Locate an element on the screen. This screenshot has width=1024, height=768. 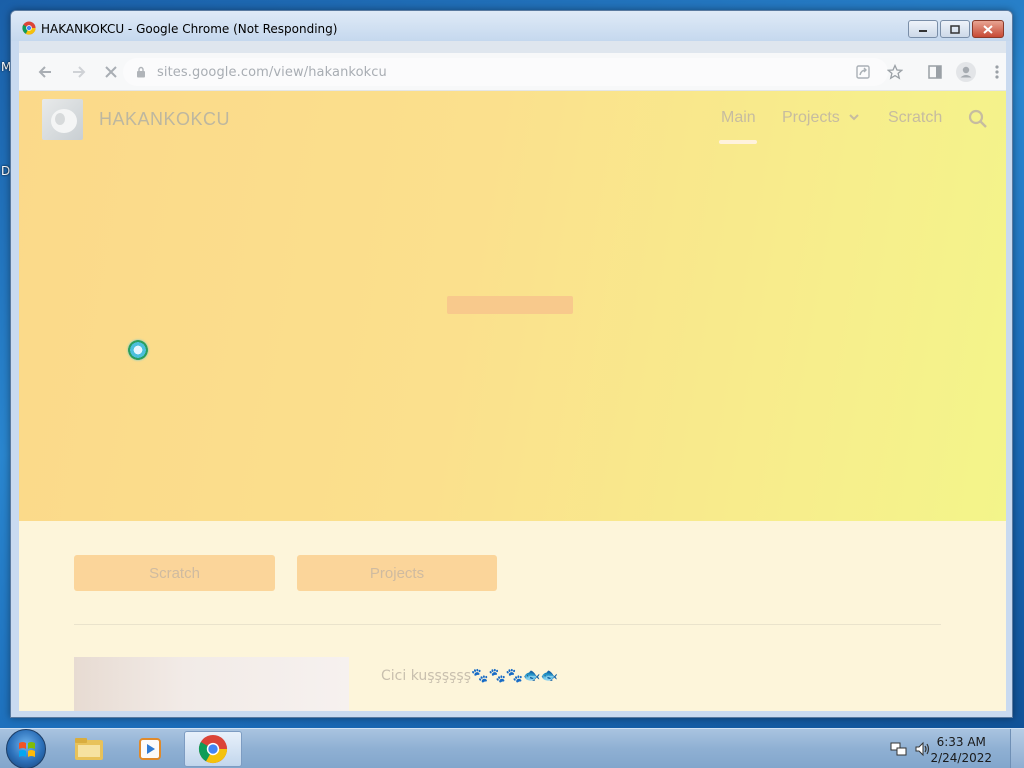
taskbar-explorer is located at coordinates (89, 749).